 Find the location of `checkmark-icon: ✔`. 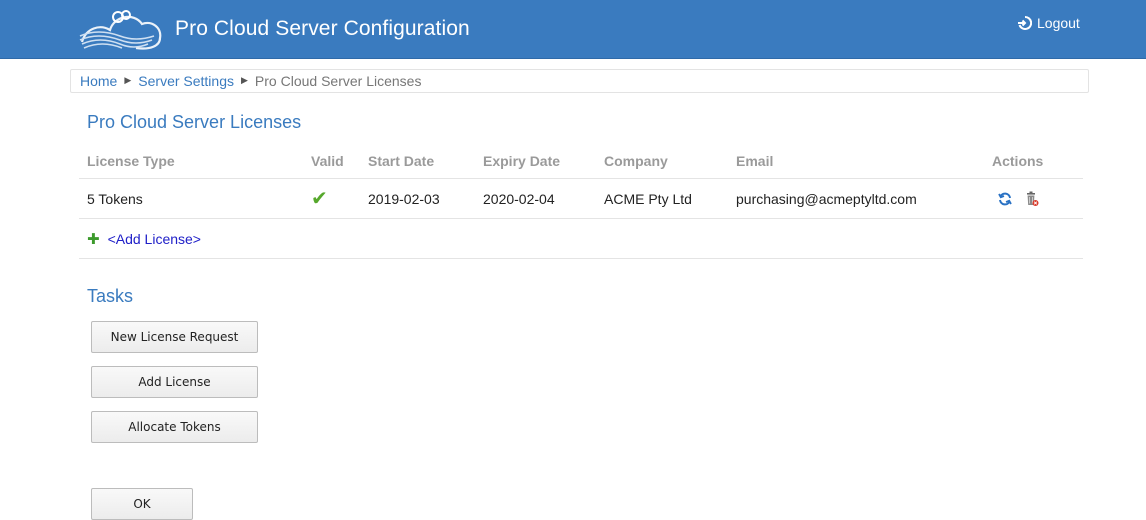

checkmark-icon: ✔ is located at coordinates (319, 198).